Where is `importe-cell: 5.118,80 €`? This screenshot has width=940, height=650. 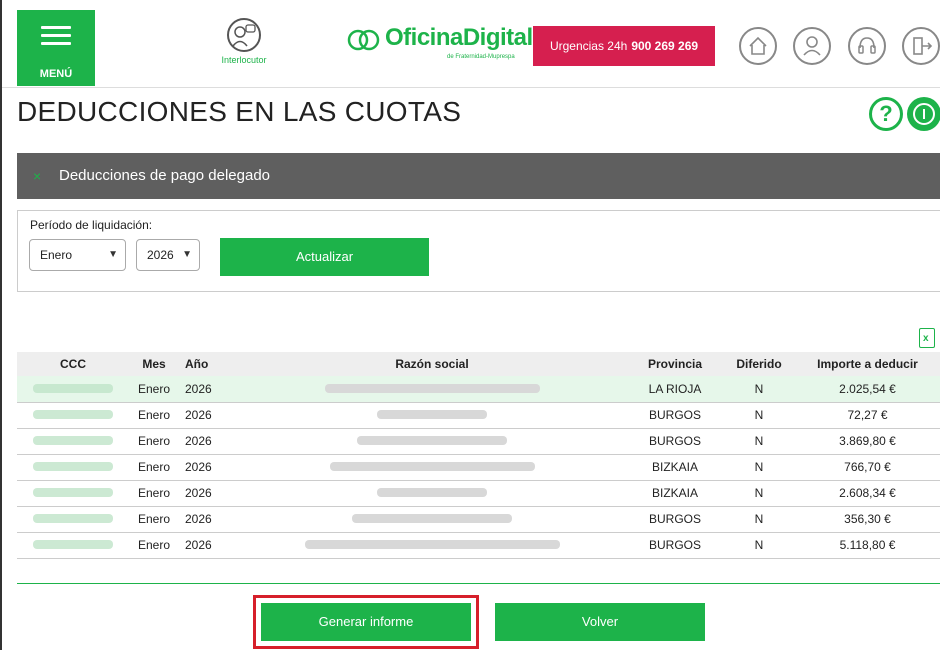 importe-cell: 5.118,80 € is located at coordinates (866, 545).